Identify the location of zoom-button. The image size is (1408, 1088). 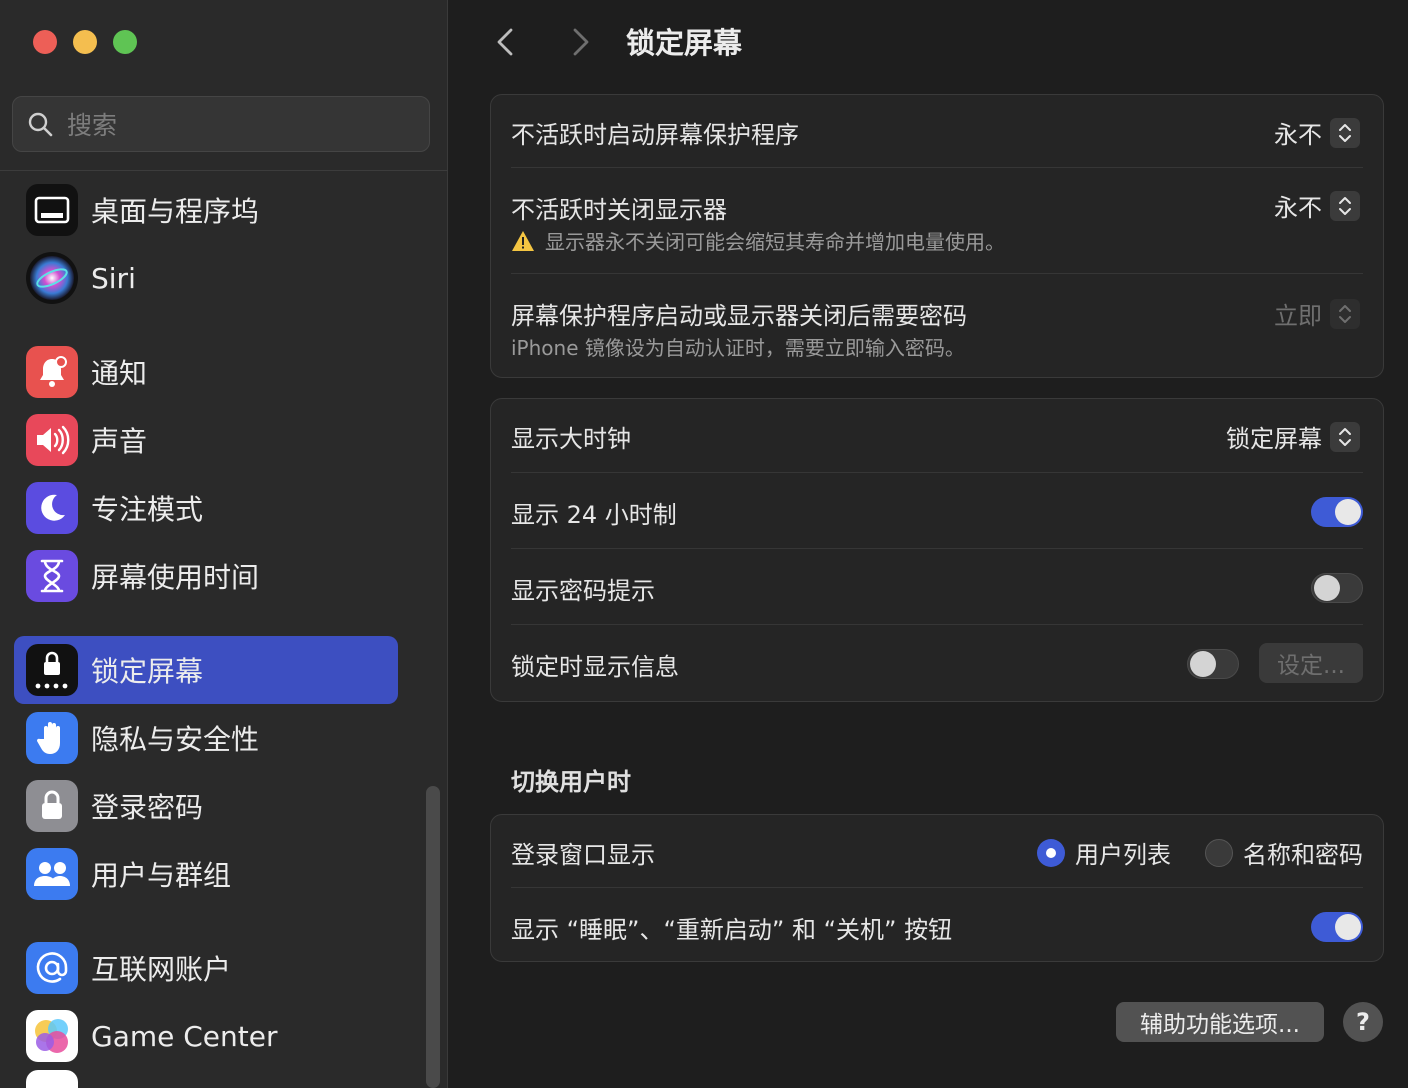
(125, 42).